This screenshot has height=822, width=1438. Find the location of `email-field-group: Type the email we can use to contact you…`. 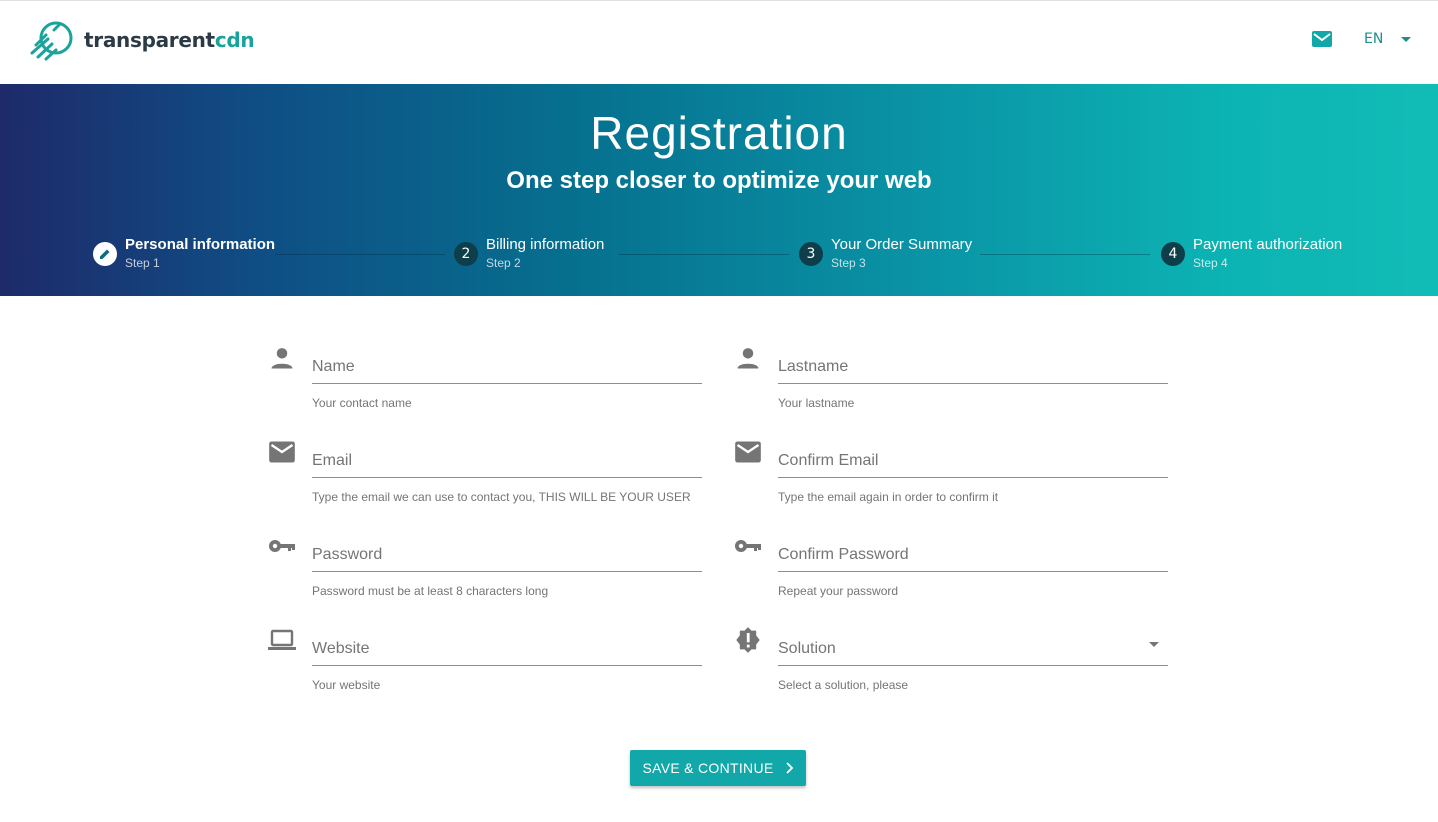

email-field-group: Type the email we can use to contact you… is located at coordinates (507, 474).